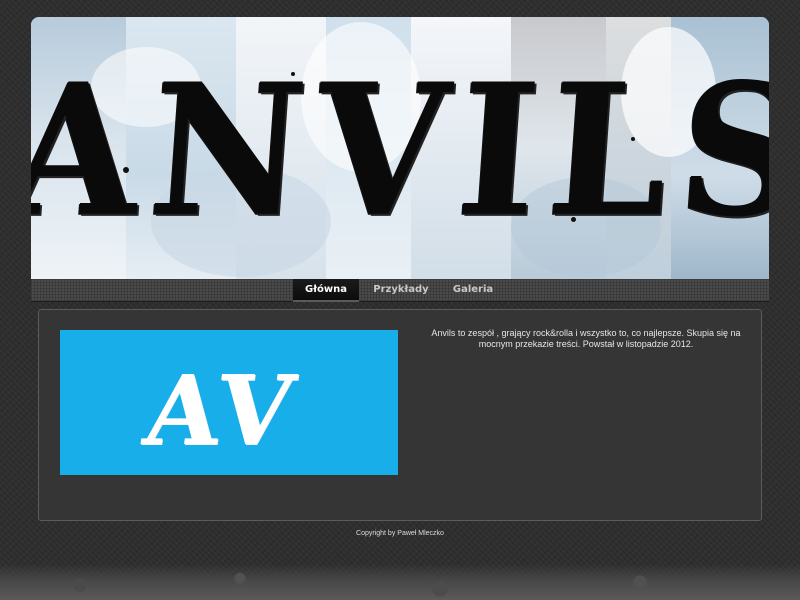 The width and height of the screenshot is (800, 600). Describe the element at coordinates (400, 533) in the screenshot. I see `copyright-text: Copyright by Paweł Mleczko` at that location.